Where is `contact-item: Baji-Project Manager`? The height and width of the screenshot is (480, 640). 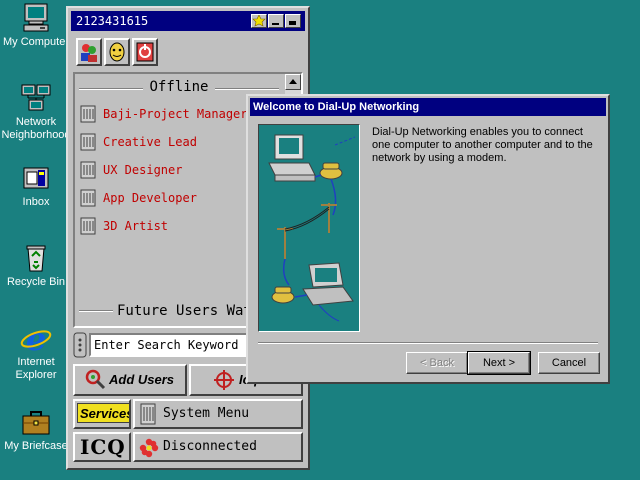 contact-item: Baji-Project Manager is located at coordinates (164, 114).